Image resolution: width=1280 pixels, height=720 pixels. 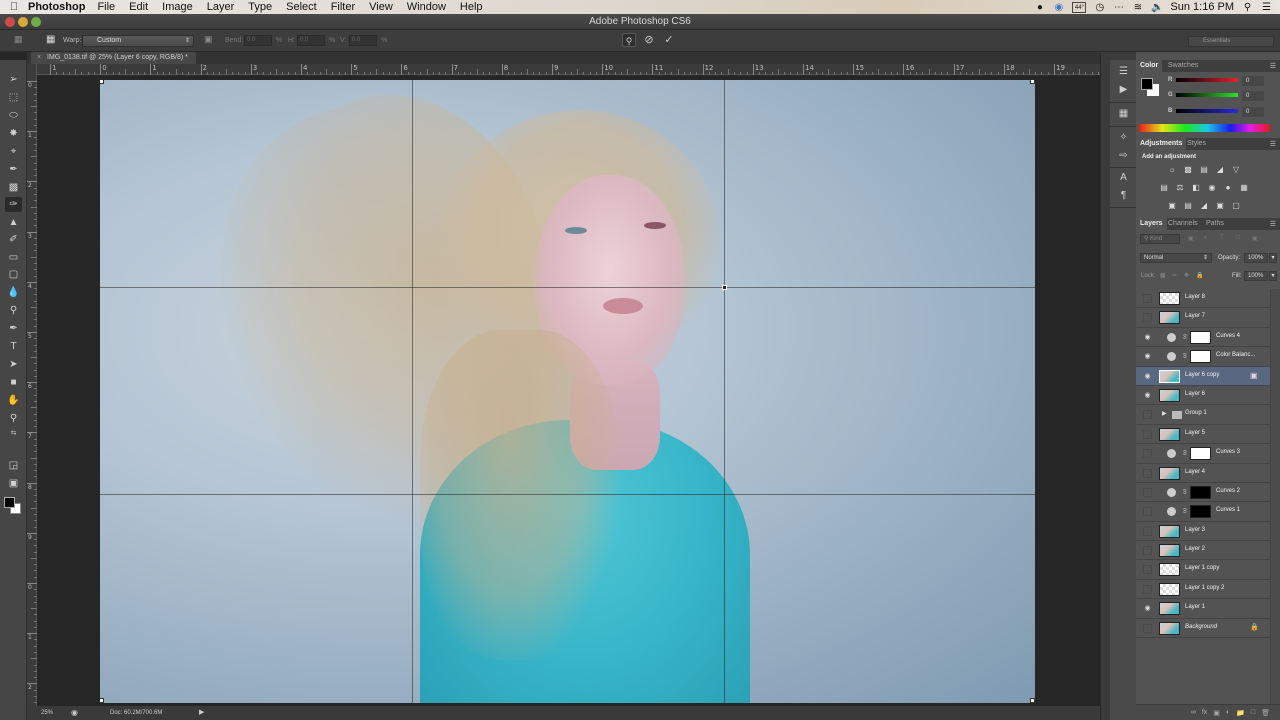 I want to click on bend-input: 0.0, so click(x=258, y=40).